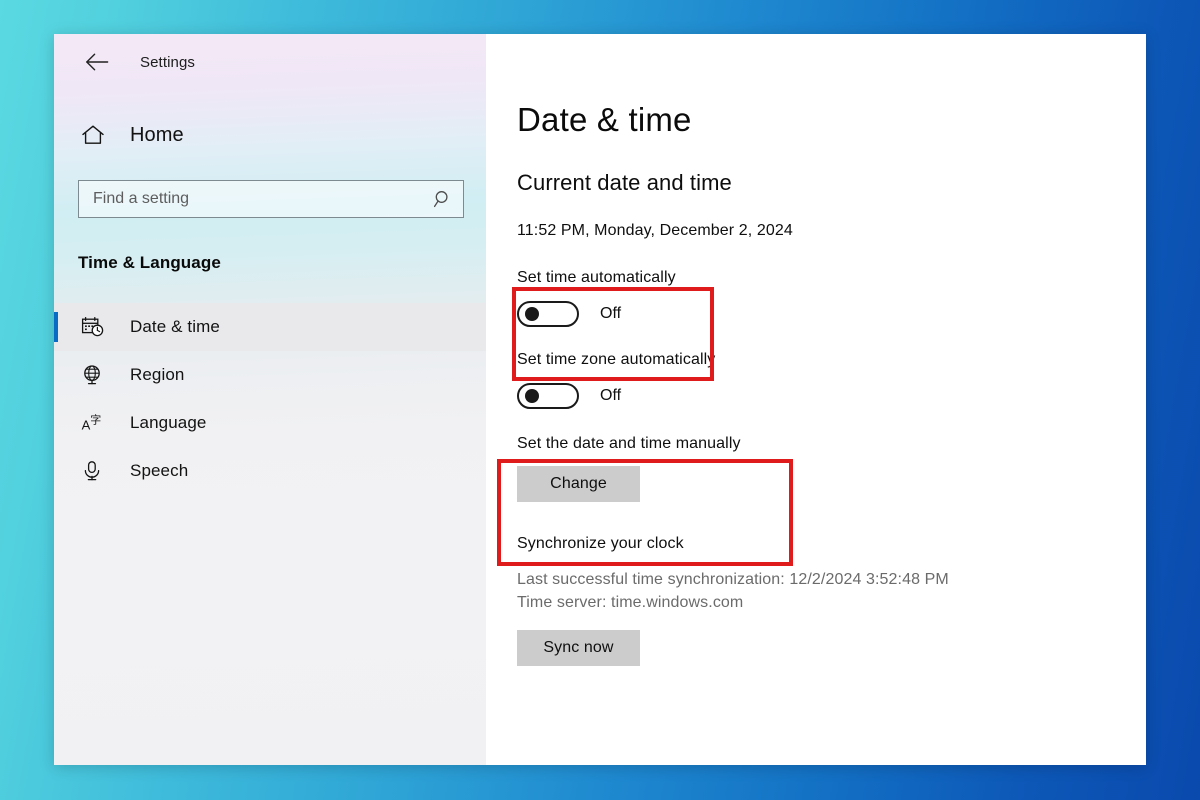  I want to click on sidebar-item-language-label: Language, so click(168, 422).